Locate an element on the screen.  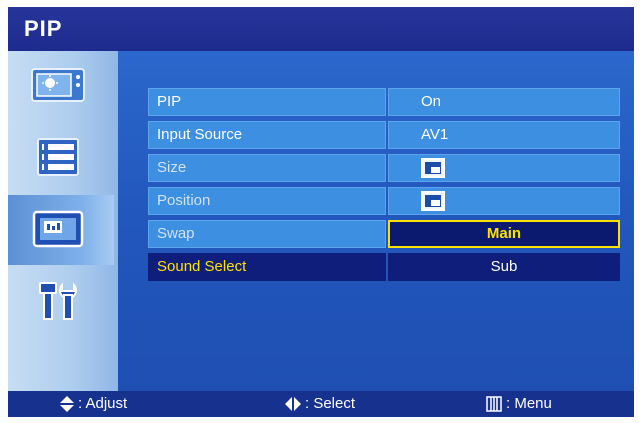
menu-row-label: Sound Select is located at coordinates (267, 267).